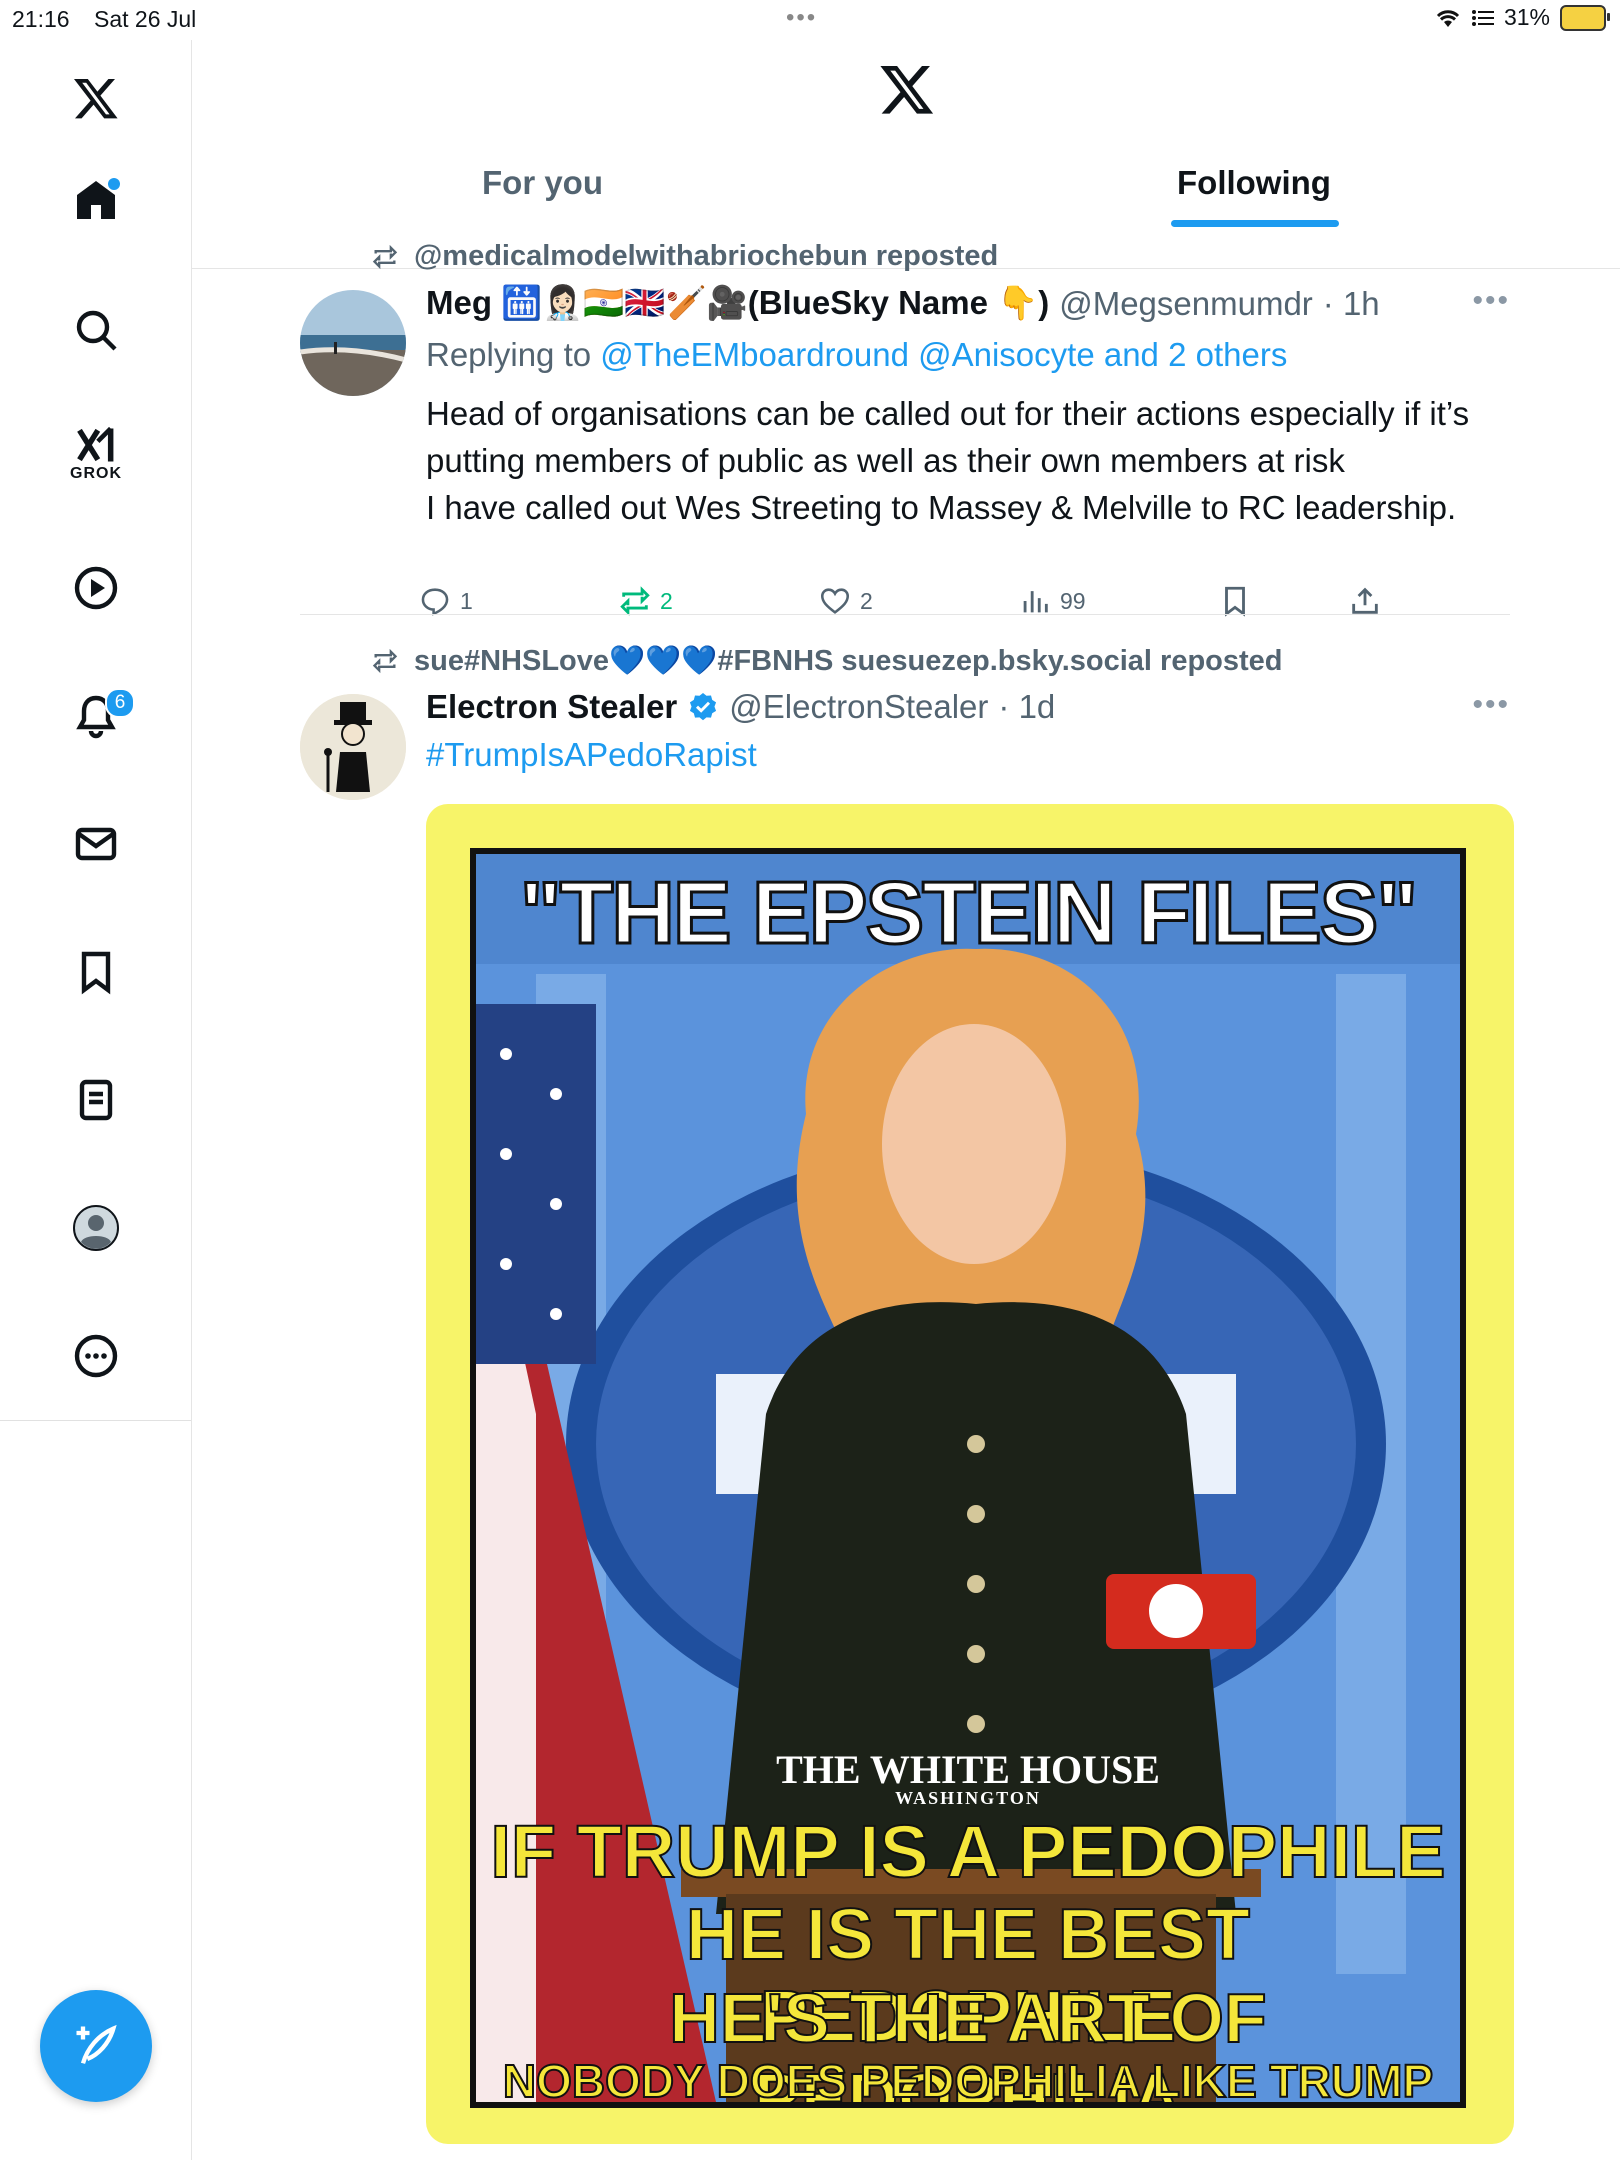 The image size is (1620, 2160). I want to click on replying-prefix: Replying to, so click(509, 354).